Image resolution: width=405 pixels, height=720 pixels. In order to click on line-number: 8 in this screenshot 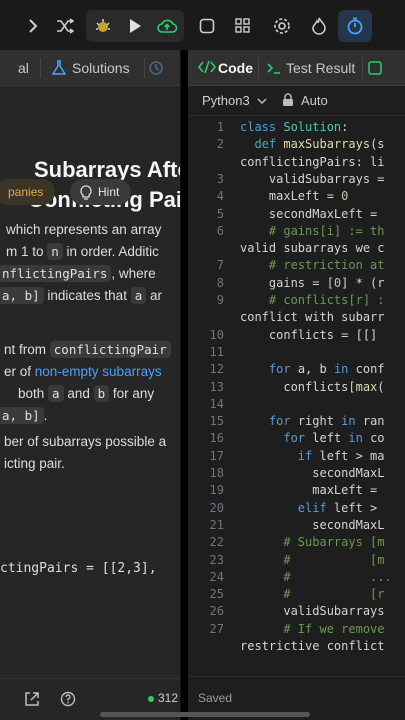, I will do `click(220, 282)`.